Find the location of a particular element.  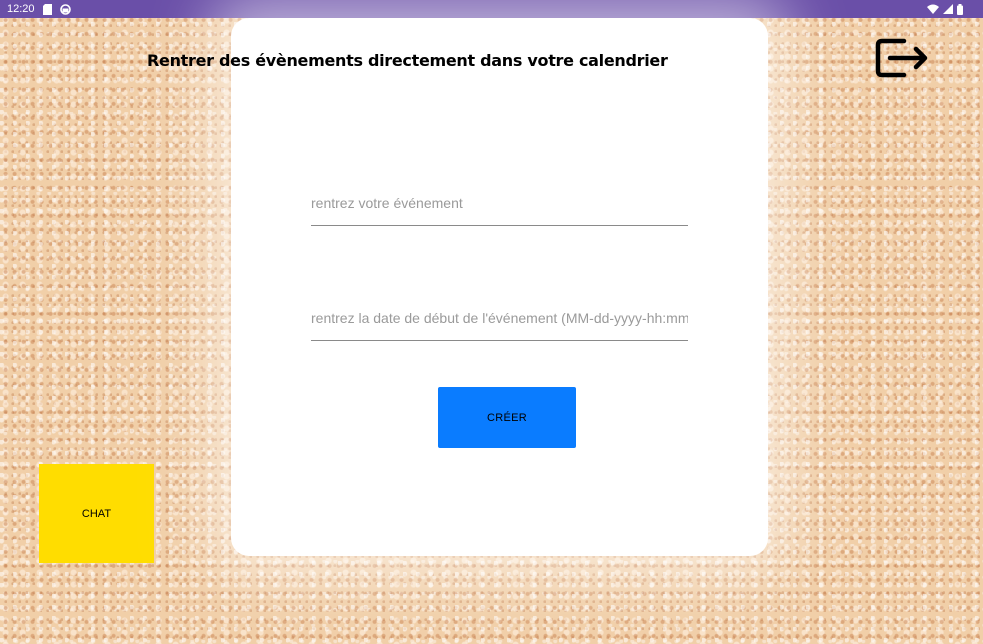

exit-button is located at coordinates (903, 58).